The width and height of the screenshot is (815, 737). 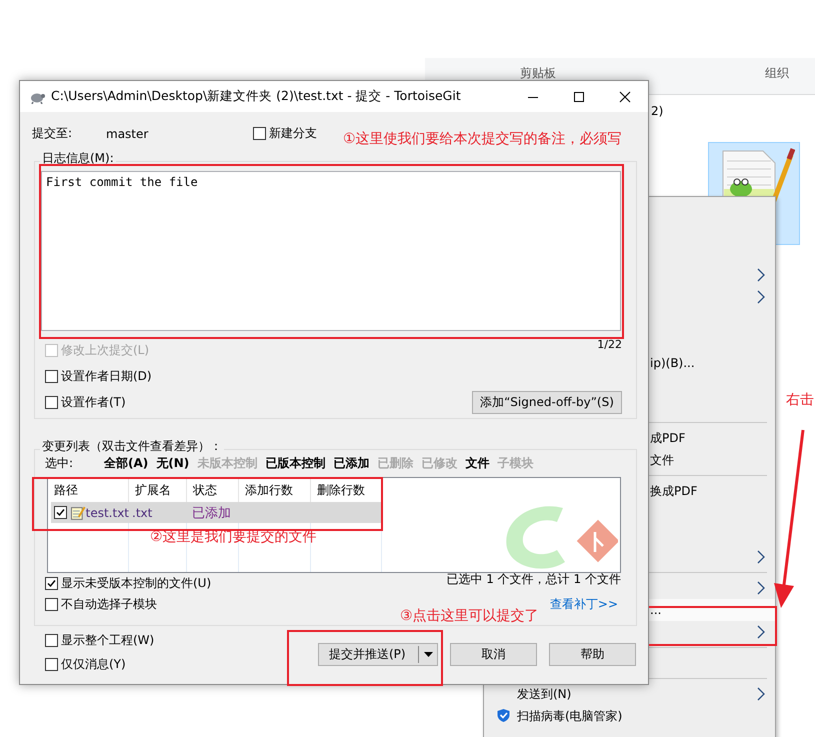 I want to click on signoff-button: 添加“Signed-off-by”(S), so click(x=547, y=402).